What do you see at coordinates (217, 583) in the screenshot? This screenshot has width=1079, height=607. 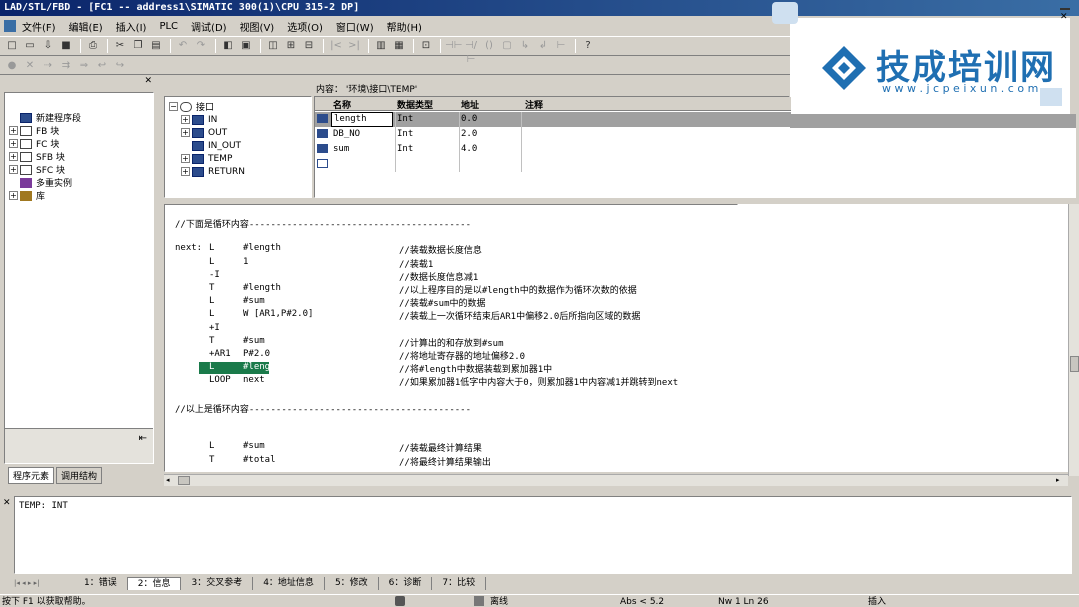 I see `tab-cross-ref: 3：交叉参考` at bounding box center [217, 583].